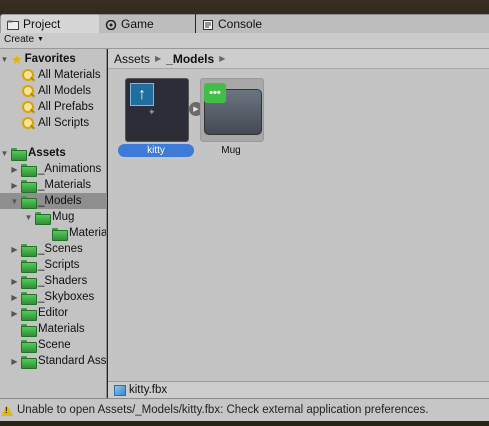 The width and height of the screenshot is (489, 426). I want to click on tree-item-models: ▼ _Models, so click(53, 201).